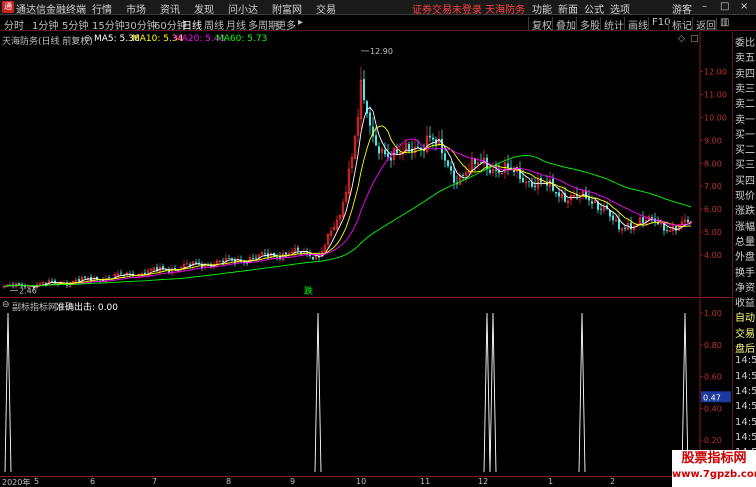 The height and width of the screenshot is (487, 756). Describe the element at coordinates (542, 8) in the screenshot. I see `menu-function: 功能` at that location.